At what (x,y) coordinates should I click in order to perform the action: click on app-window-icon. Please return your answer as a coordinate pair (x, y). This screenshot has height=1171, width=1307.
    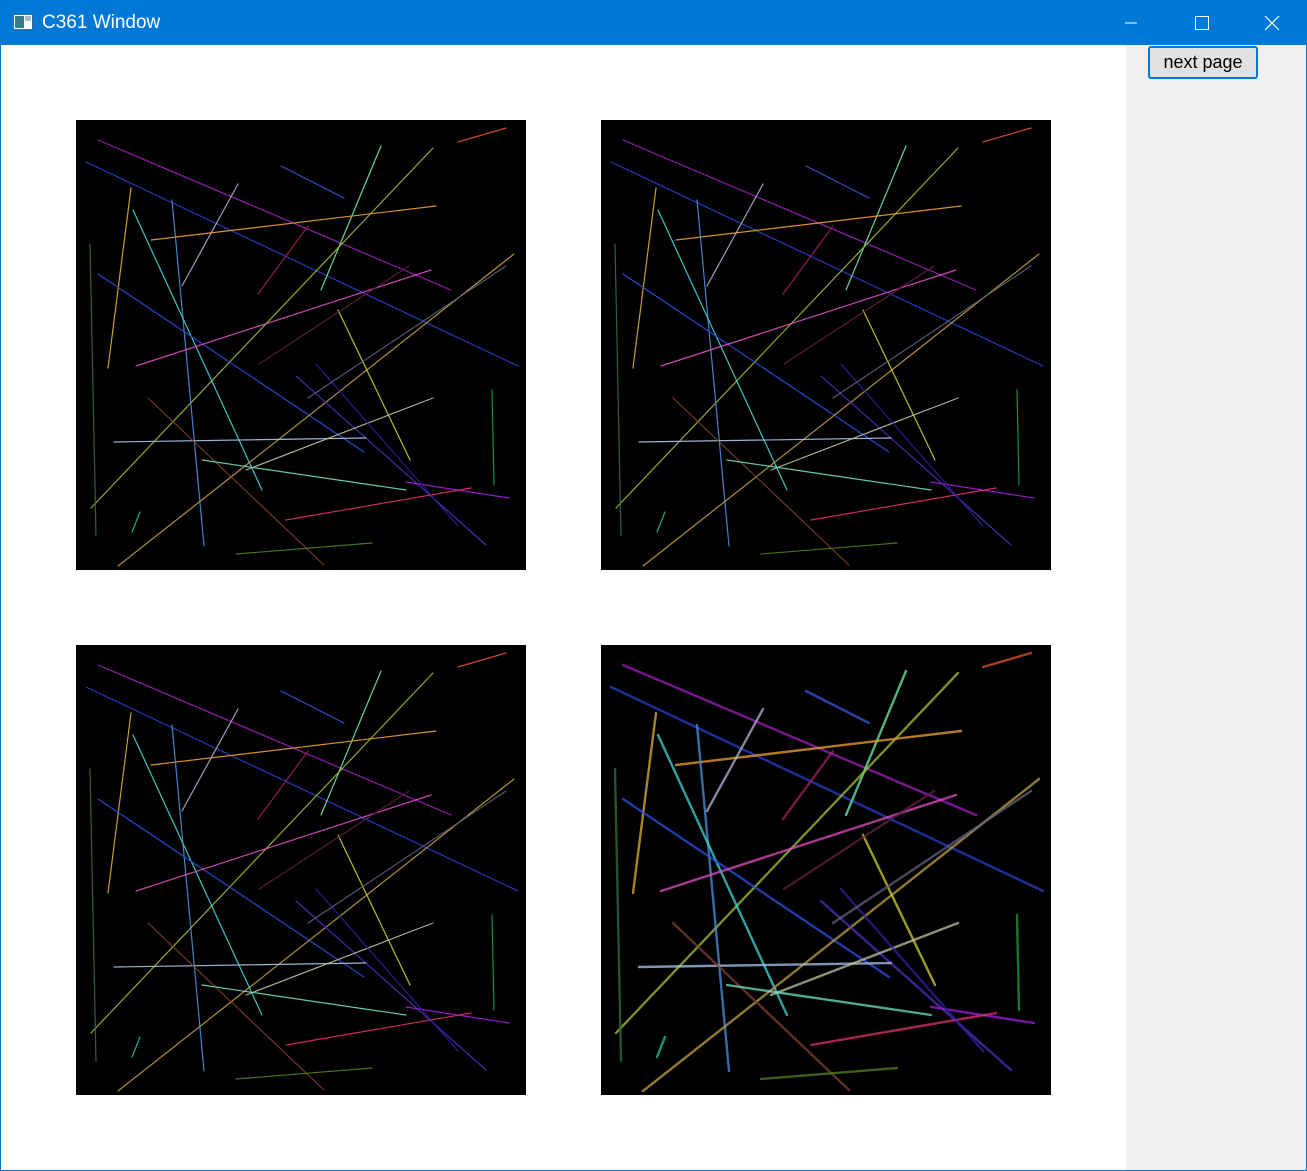
    Looking at the image, I should click on (23, 22).